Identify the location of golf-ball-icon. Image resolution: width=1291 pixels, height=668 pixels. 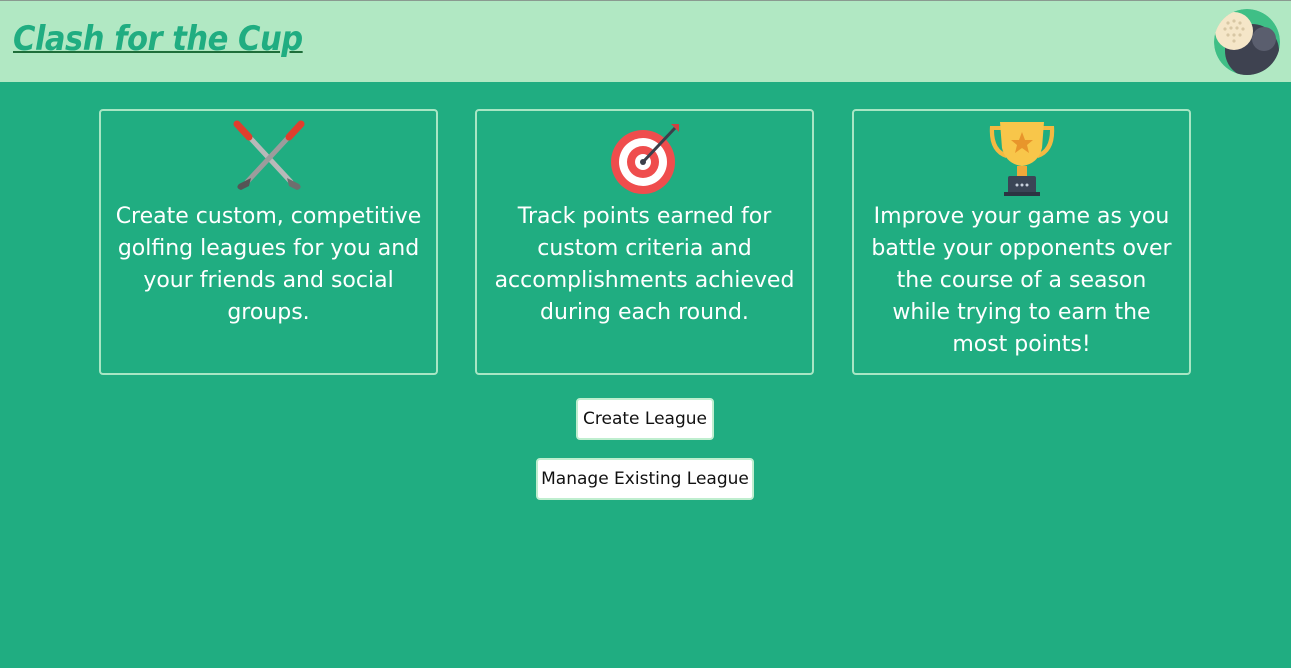
(1247, 42).